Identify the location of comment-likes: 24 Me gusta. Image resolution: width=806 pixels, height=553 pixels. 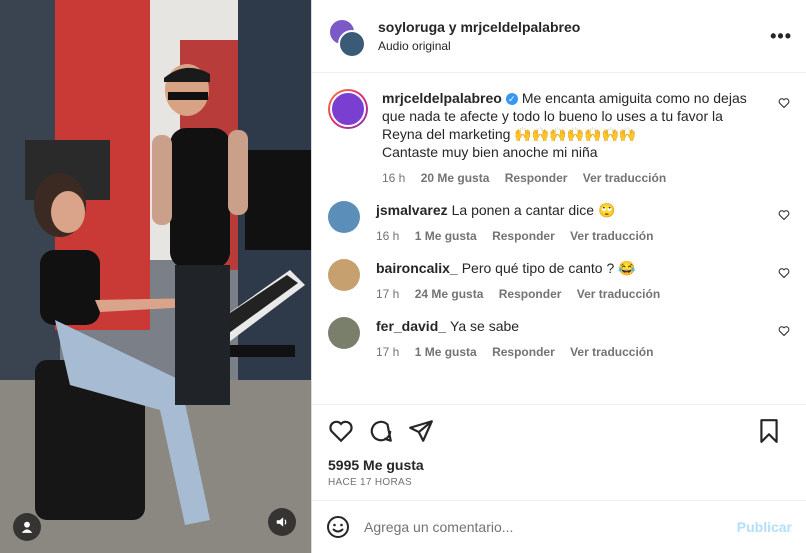
(449, 294).